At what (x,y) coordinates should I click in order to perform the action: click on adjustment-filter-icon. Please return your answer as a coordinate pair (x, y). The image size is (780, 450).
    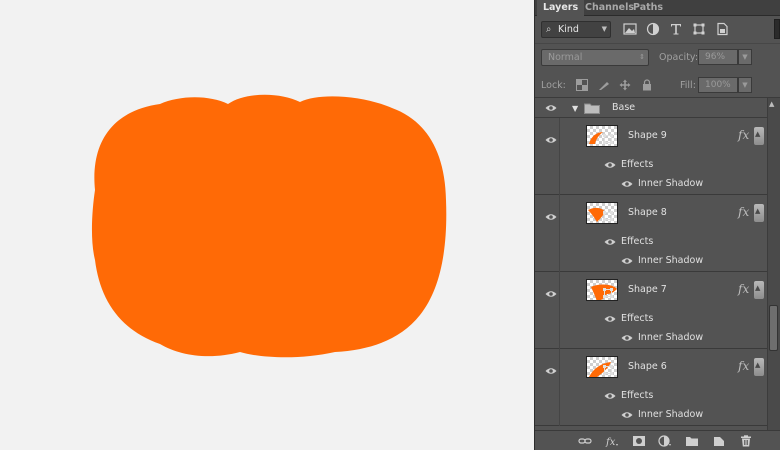
    Looking at the image, I should click on (653, 29).